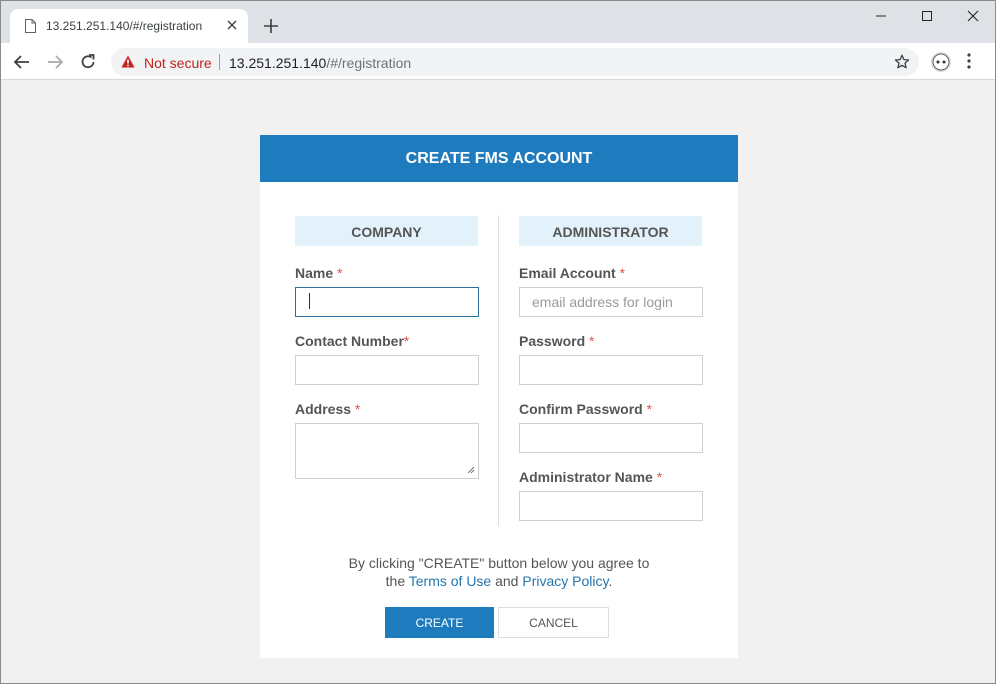  Describe the element at coordinates (88, 62) in the screenshot. I see `reload-icon` at that location.